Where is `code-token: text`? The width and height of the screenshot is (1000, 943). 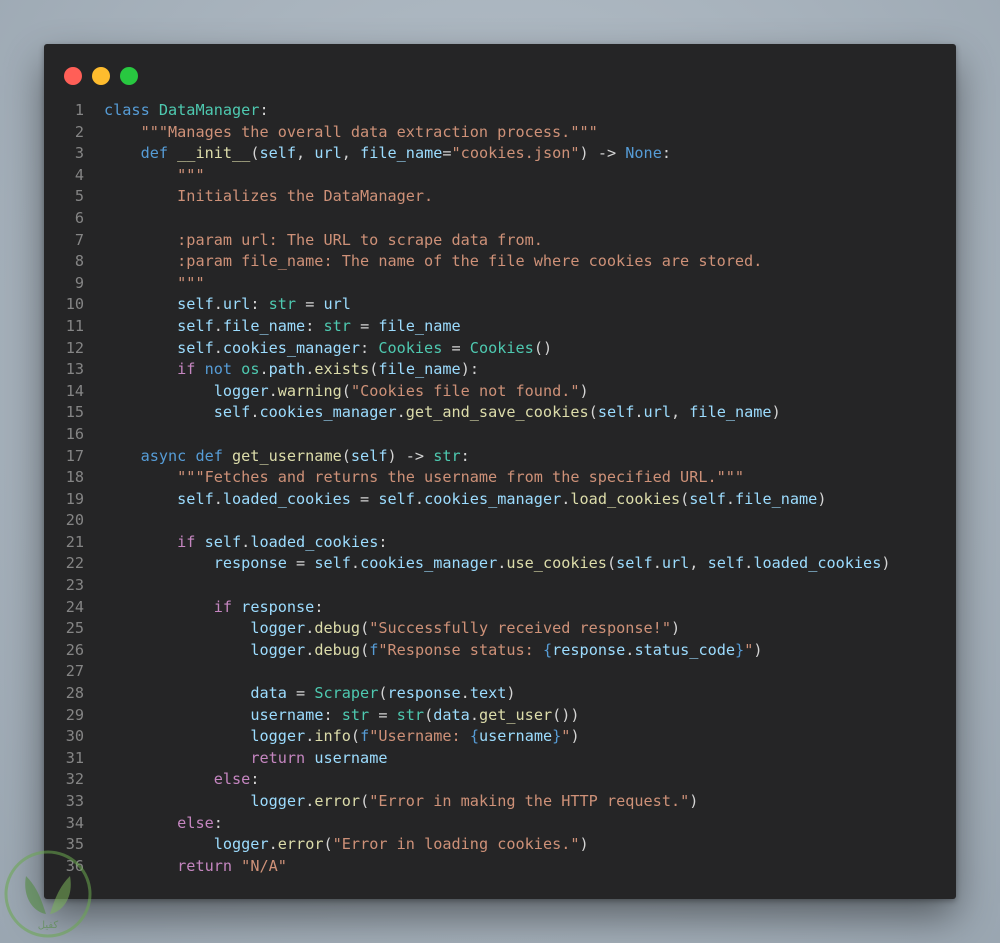 code-token: text is located at coordinates (488, 693).